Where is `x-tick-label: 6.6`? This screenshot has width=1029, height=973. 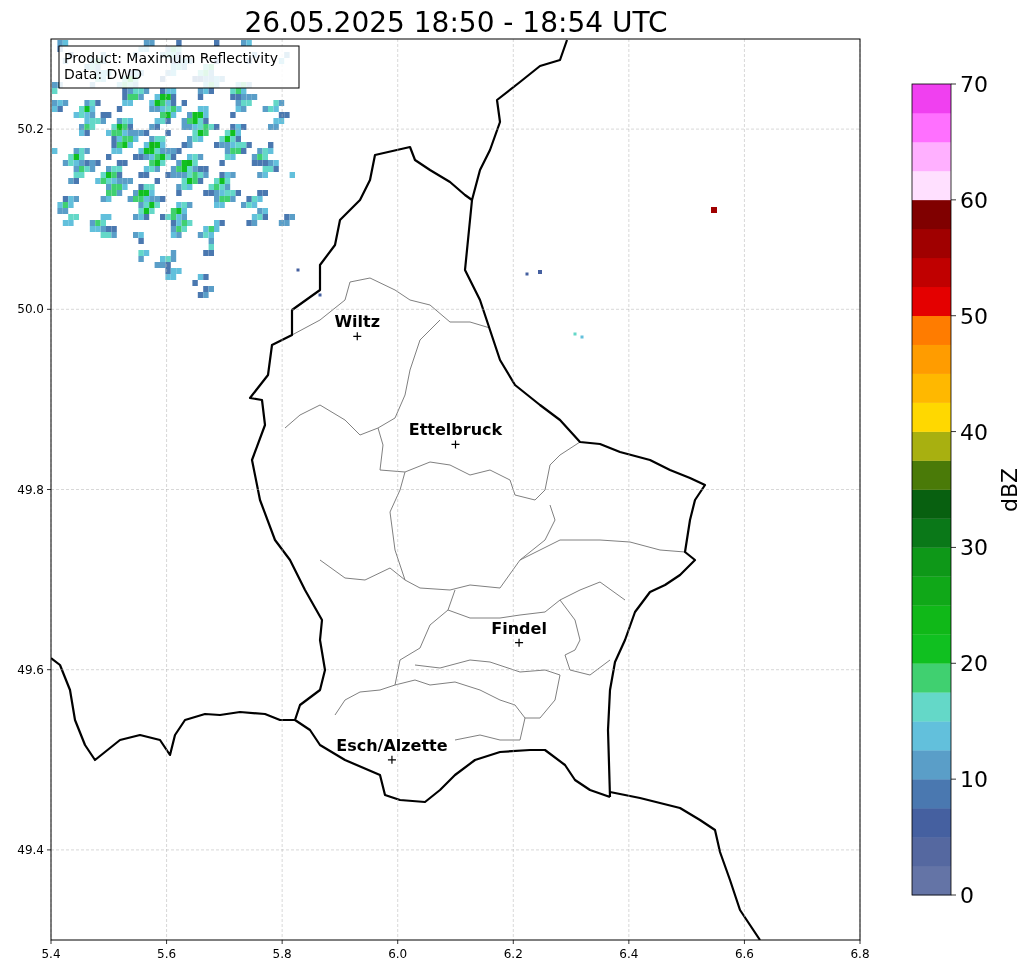
x-tick-label: 6.6 is located at coordinates (744, 954).